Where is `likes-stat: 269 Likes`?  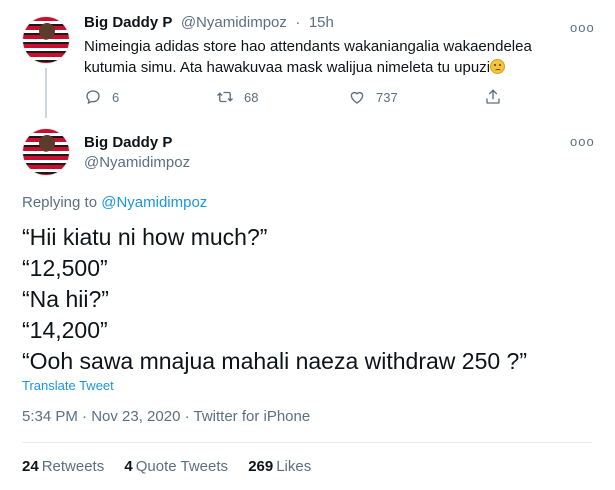
likes-stat: 269 Likes is located at coordinates (279, 466).